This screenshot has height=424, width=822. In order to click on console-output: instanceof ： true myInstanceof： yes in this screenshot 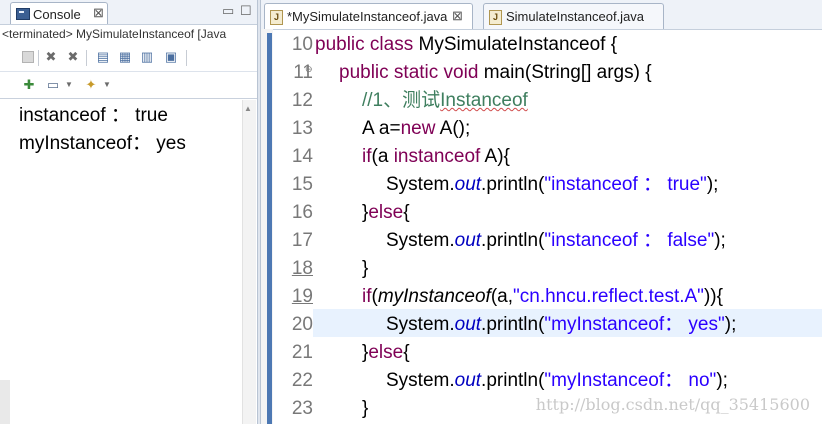, I will do `click(128, 130)`.